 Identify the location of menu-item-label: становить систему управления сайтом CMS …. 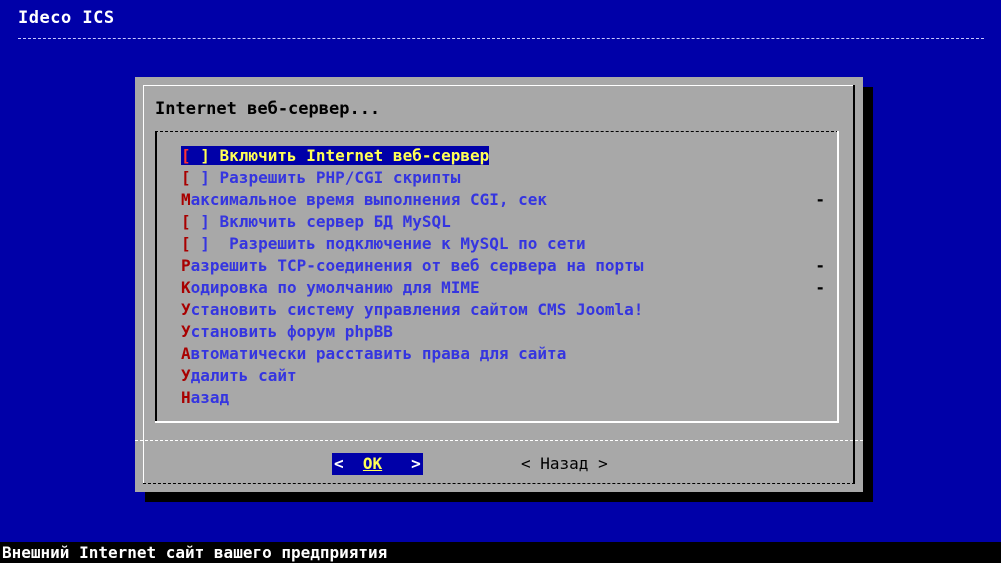
(417, 309).